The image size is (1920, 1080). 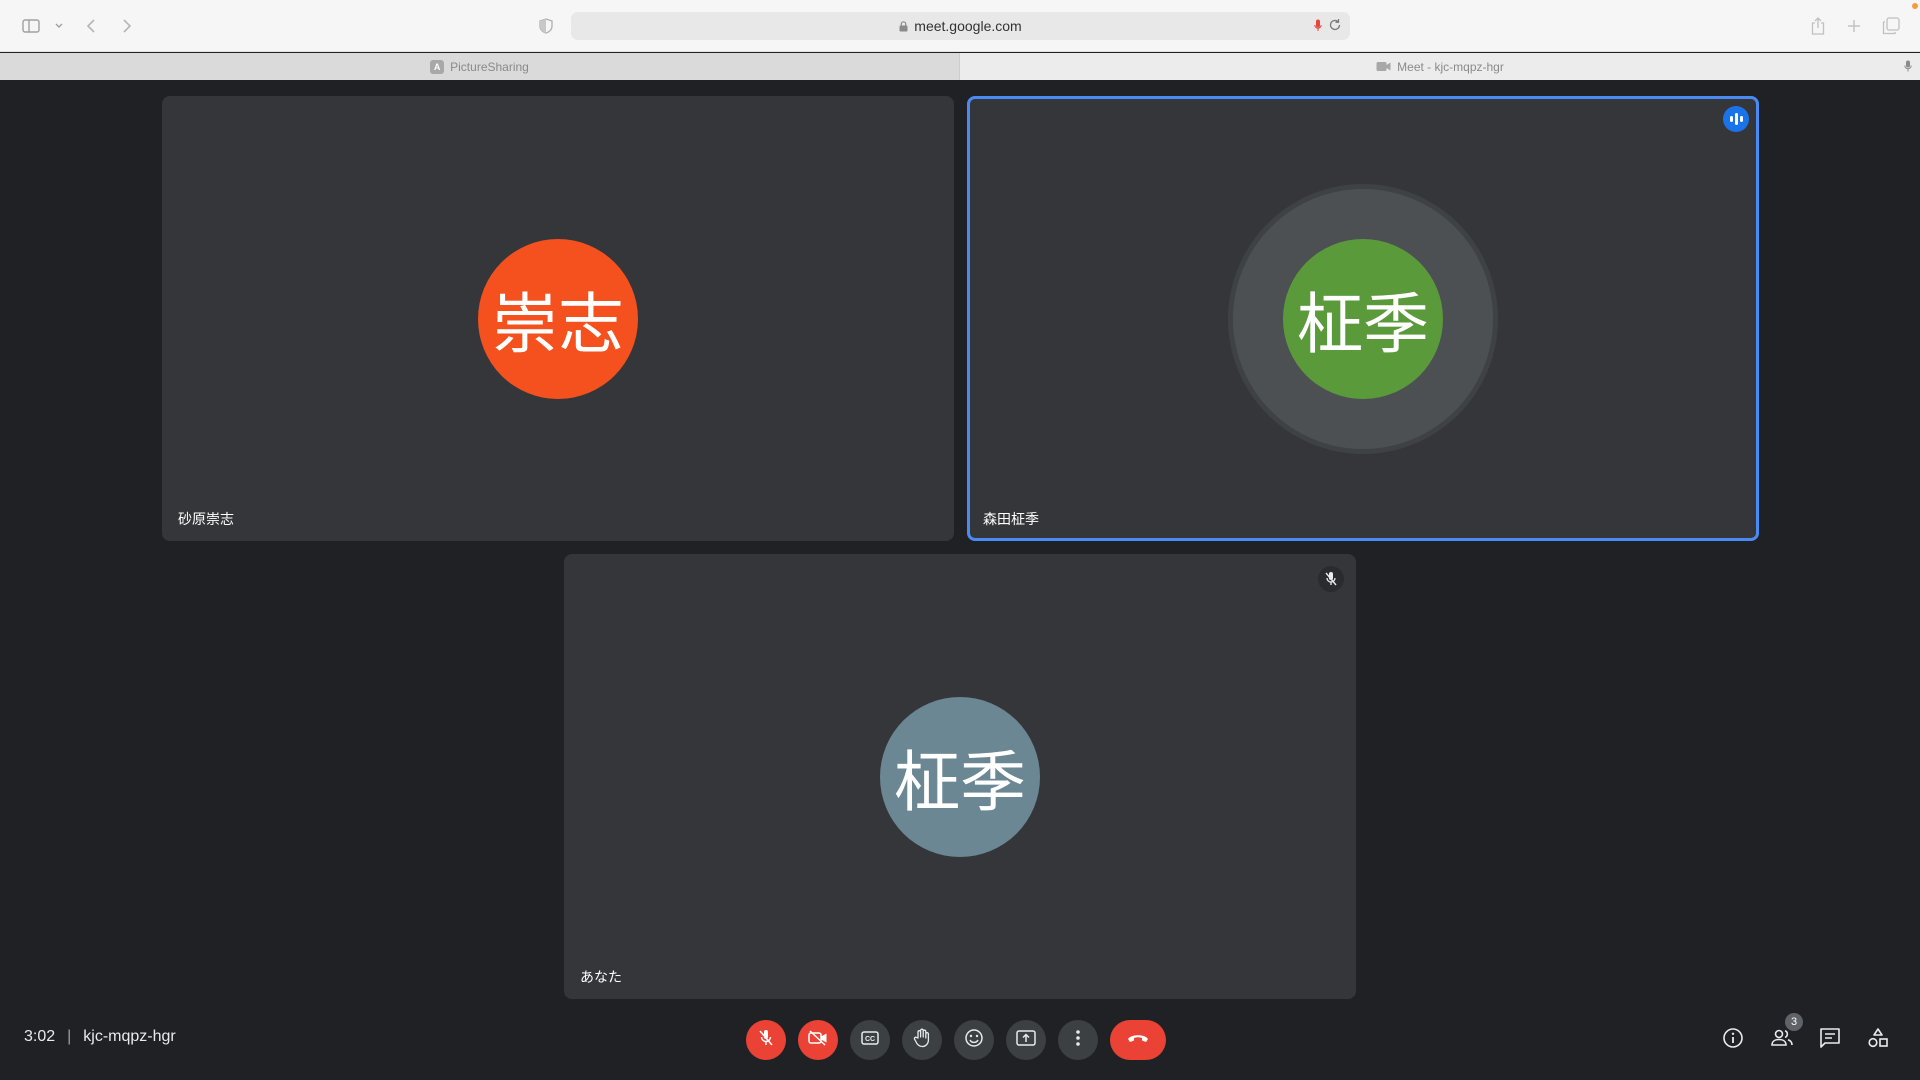 What do you see at coordinates (903, 26) in the screenshot?
I see `lock-icon` at bounding box center [903, 26].